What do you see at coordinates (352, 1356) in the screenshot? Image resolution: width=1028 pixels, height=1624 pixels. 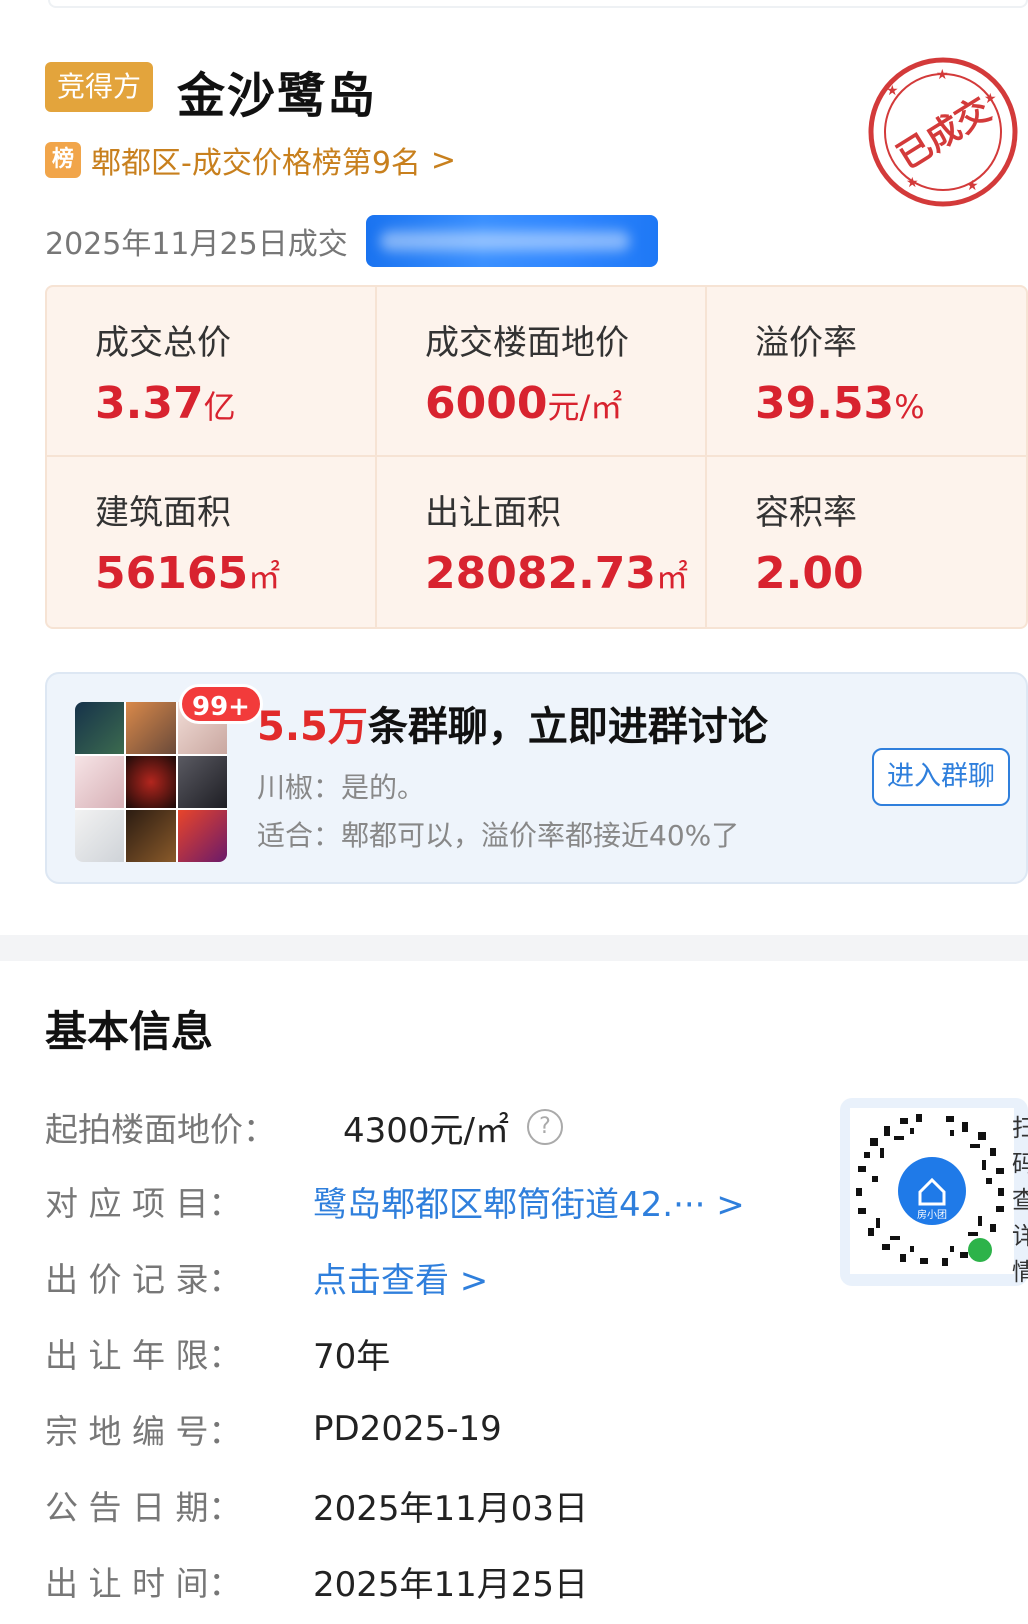 I see `info-value: 70年` at bounding box center [352, 1356].